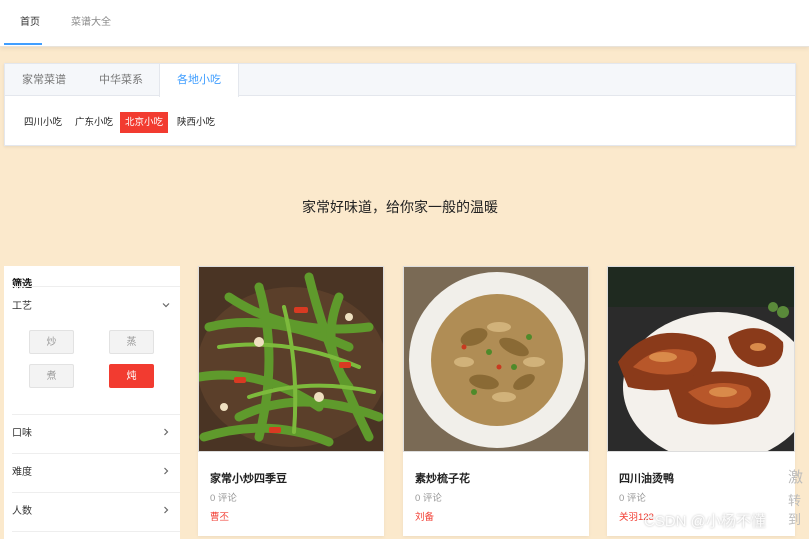 This screenshot has width=809, height=539. What do you see at coordinates (43, 122) in the screenshot?
I see `sub-sichuan-snacks: 四川小吃` at bounding box center [43, 122].